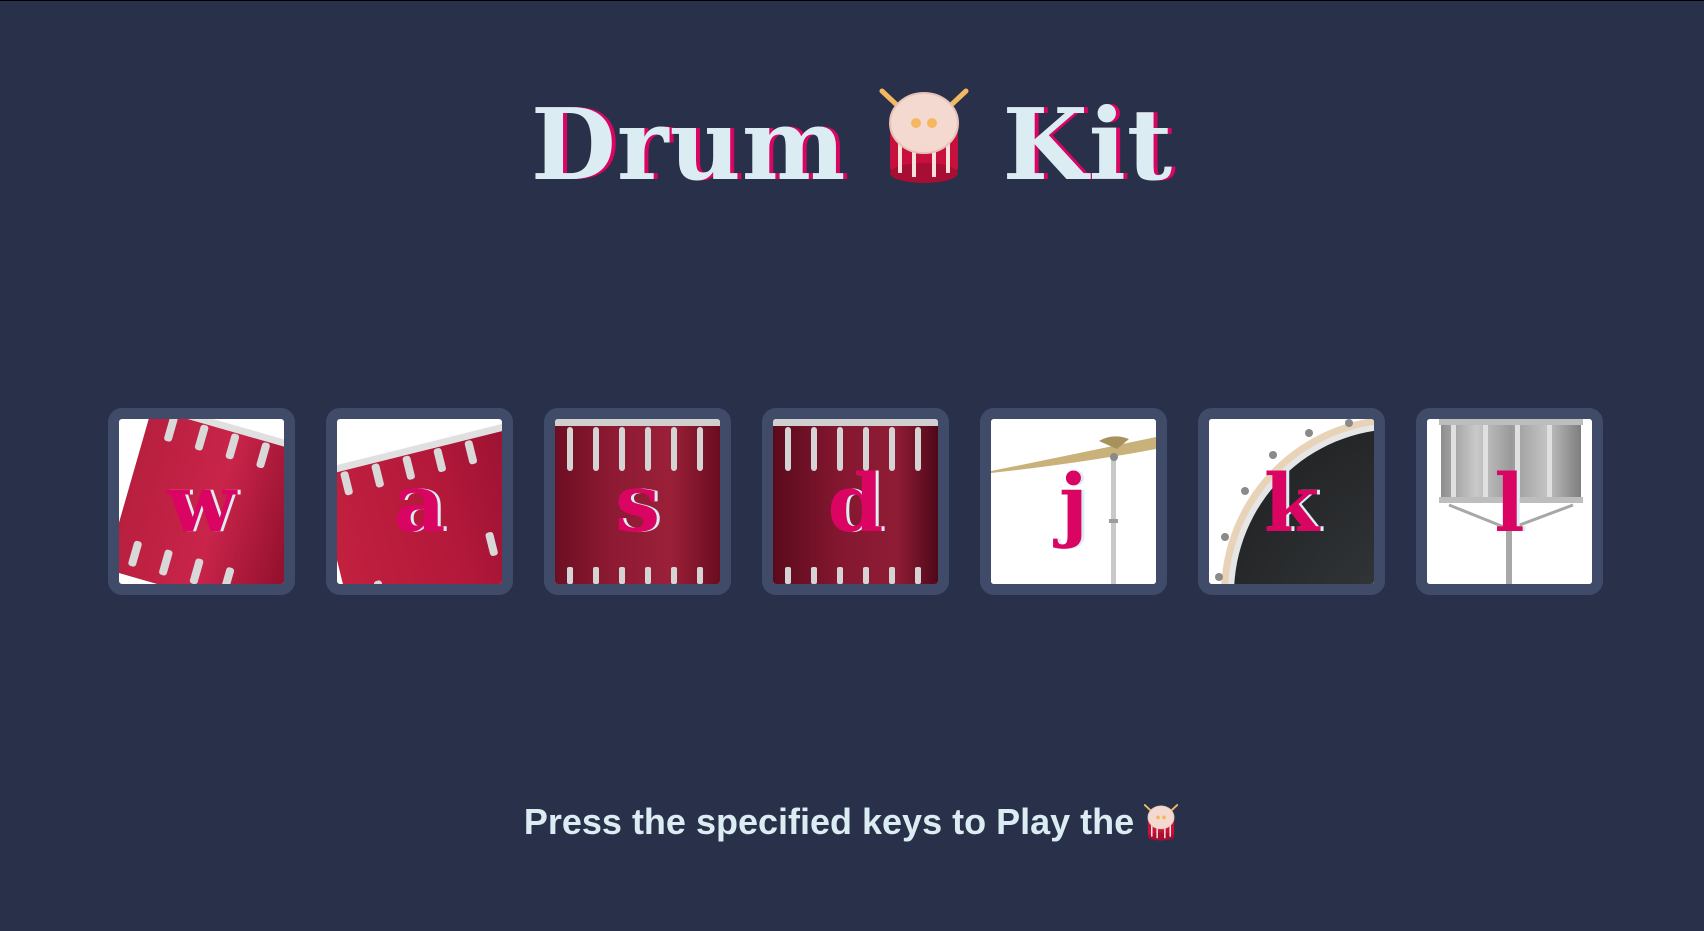 This screenshot has width=1704, height=931. I want to click on drum-pad-k: k, so click(1291, 501).